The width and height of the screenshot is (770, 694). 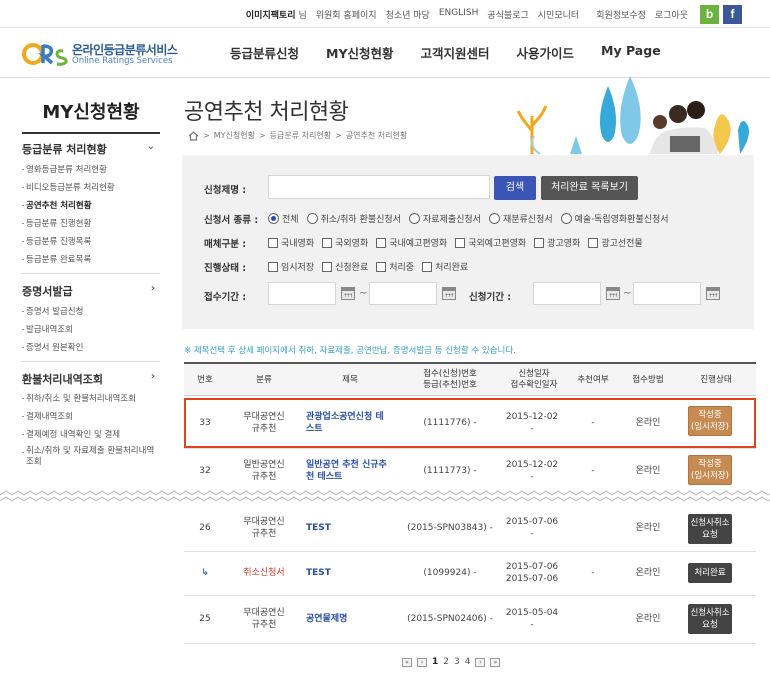 What do you see at coordinates (89, 187) in the screenshot?
I see `sidebar-item-video-status: 비디오등급분류 처리현황` at bounding box center [89, 187].